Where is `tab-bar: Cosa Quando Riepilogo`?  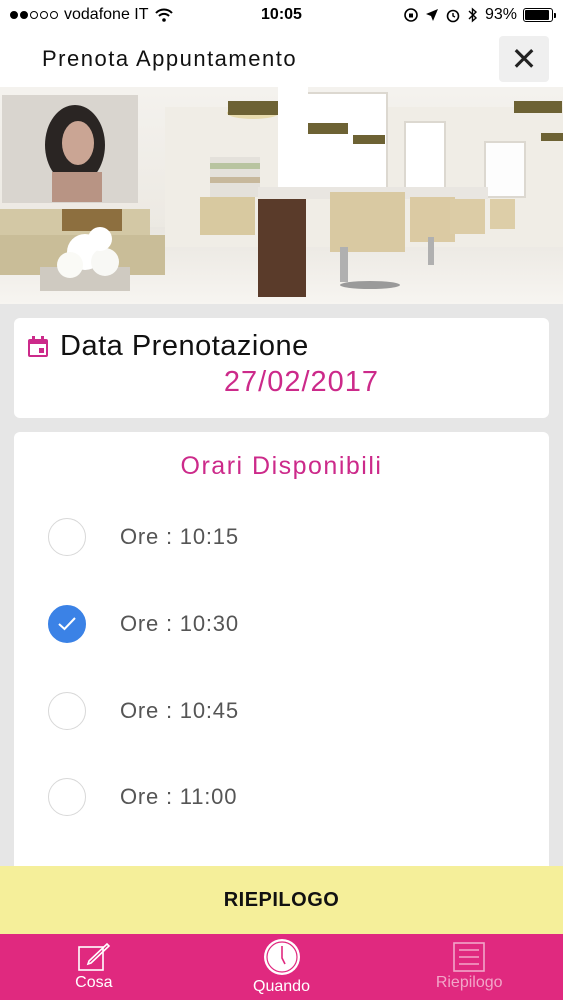 tab-bar: Cosa Quando Riepilogo is located at coordinates (281, 967).